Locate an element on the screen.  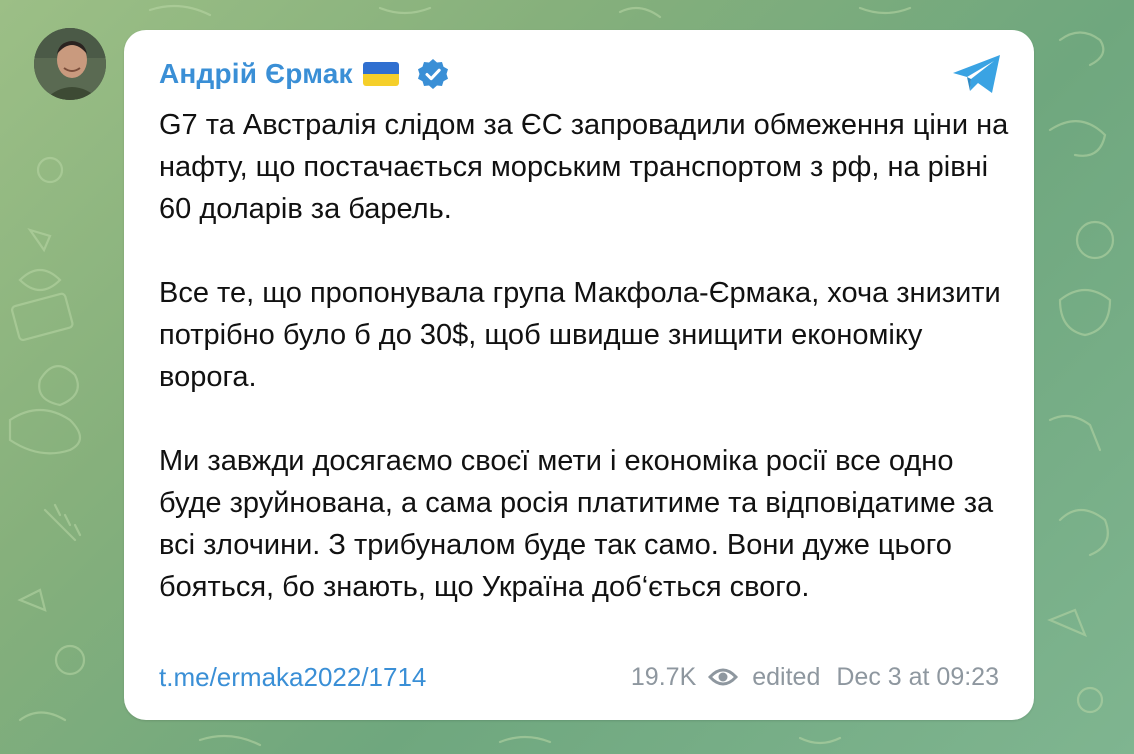
channel-avatar is located at coordinates (70, 64).